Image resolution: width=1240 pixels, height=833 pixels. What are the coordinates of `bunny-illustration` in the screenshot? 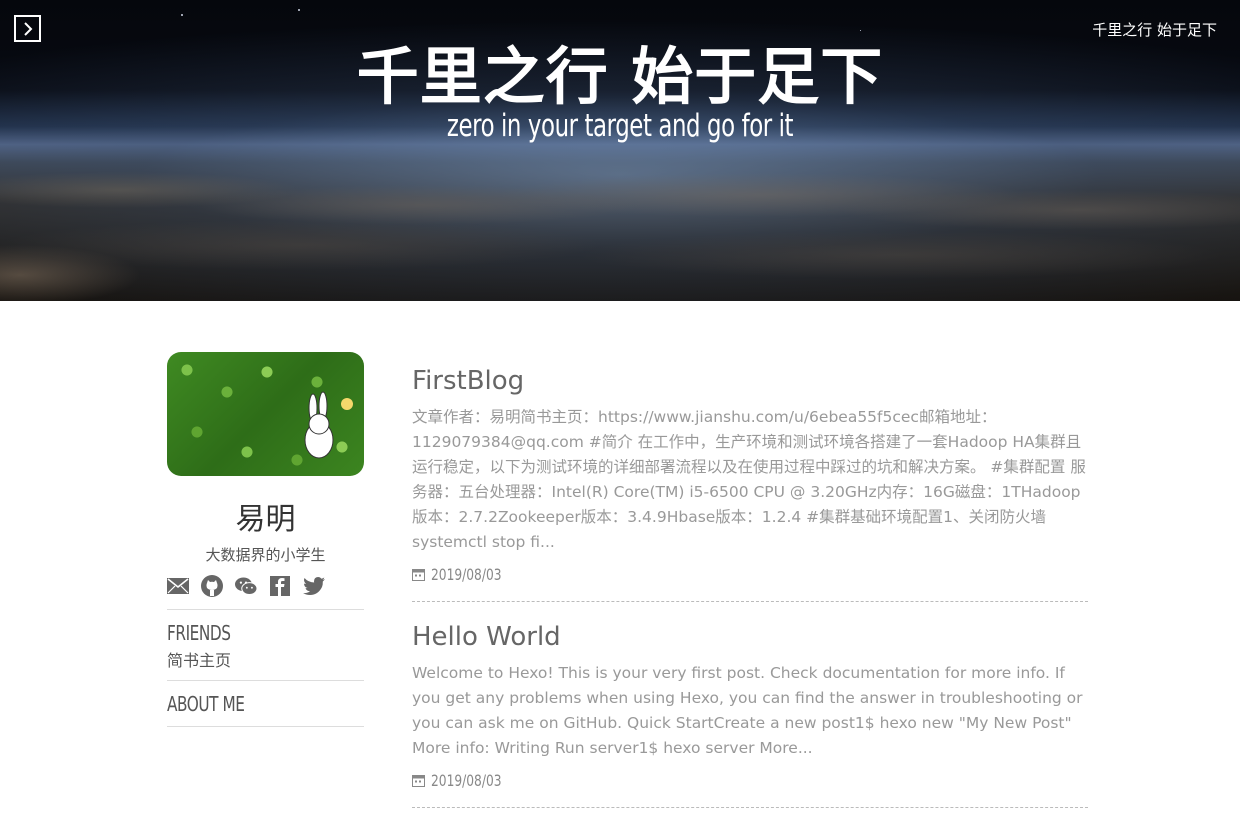 It's located at (328, 425).